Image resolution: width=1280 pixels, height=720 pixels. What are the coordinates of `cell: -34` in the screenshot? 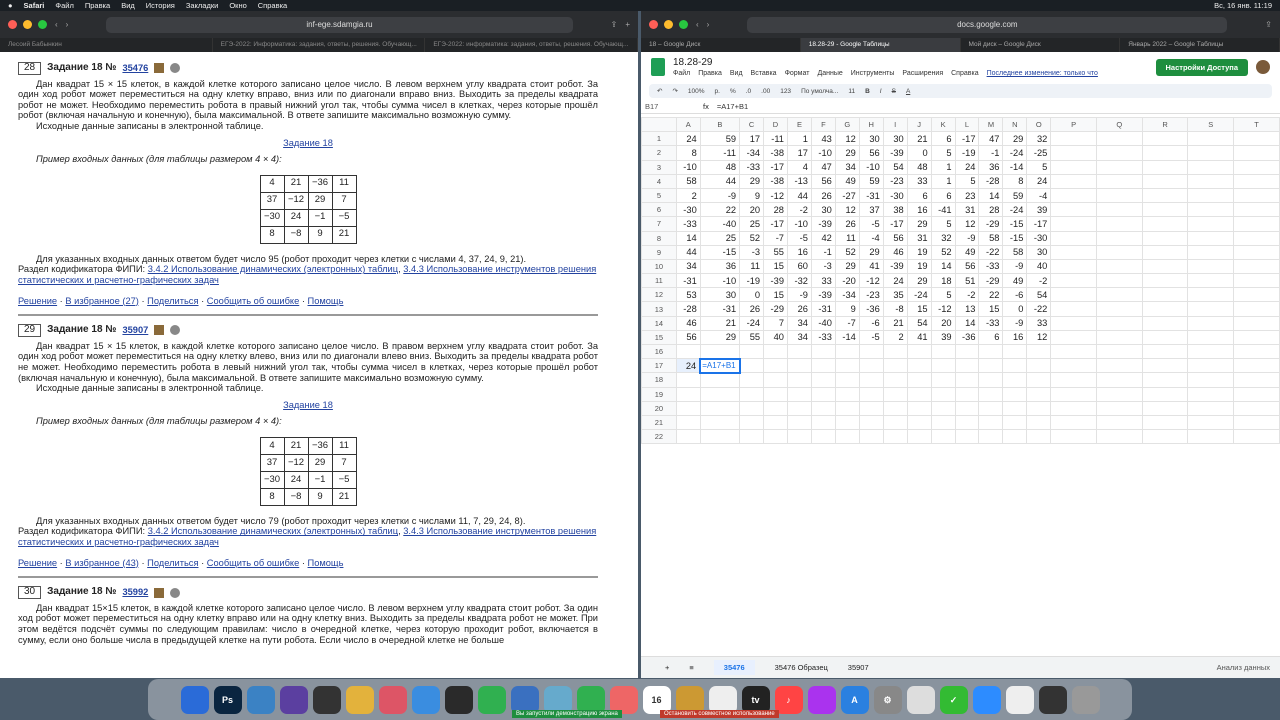 It's located at (847, 295).